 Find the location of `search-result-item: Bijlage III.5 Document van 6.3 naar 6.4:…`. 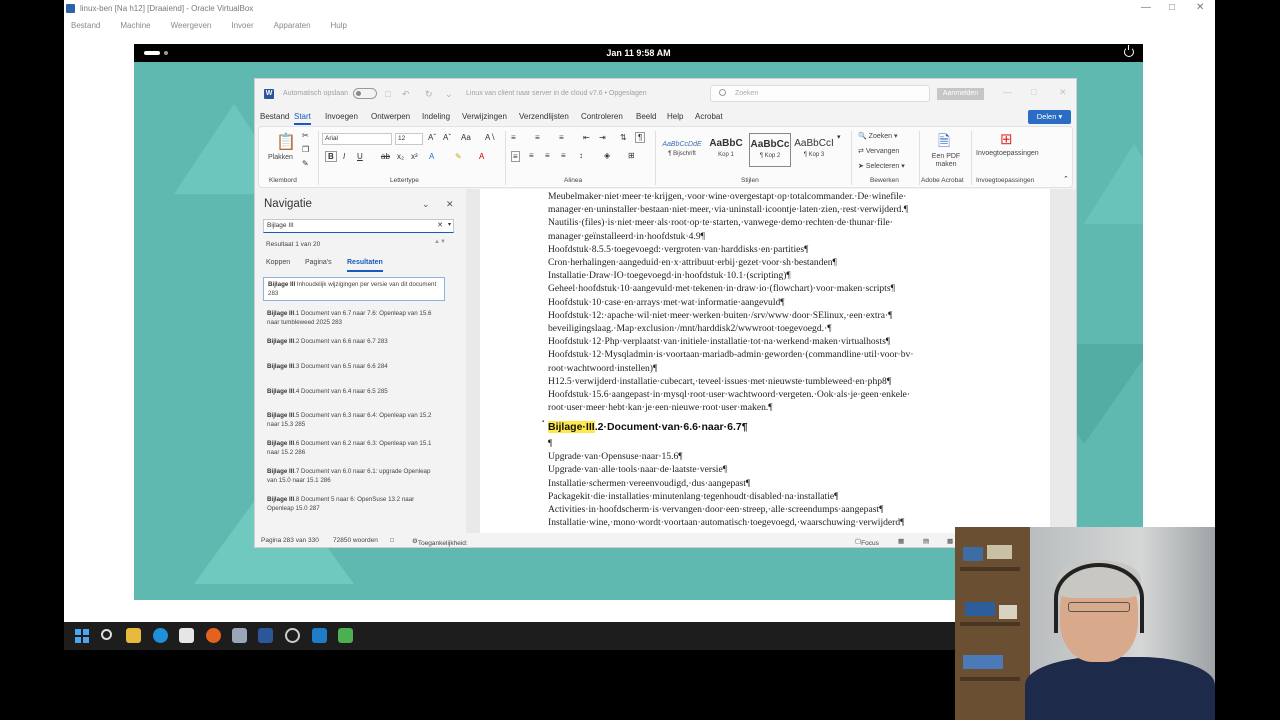

search-result-item: Bijlage III.5 Document van 6.3 naar 6.4:… is located at coordinates (354, 420).